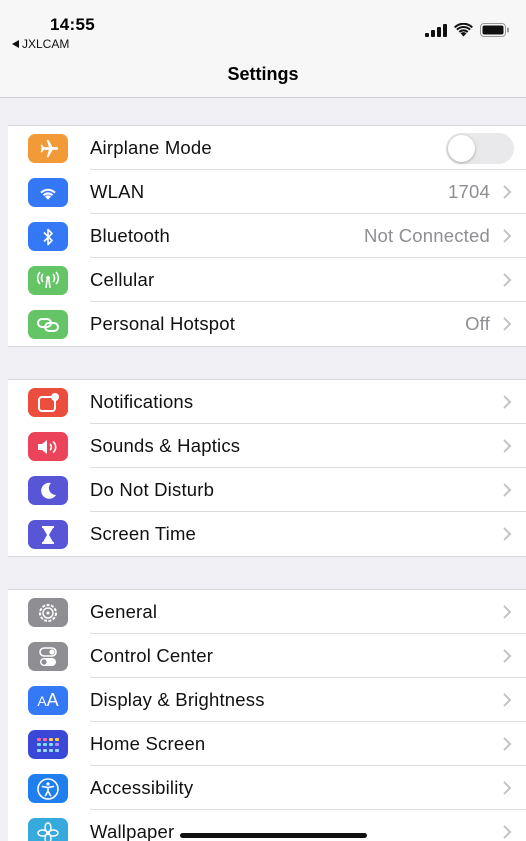  What do you see at coordinates (72, 24) in the screenshot?
I see `status-time: 14:55` at bounding box center [72, 24].